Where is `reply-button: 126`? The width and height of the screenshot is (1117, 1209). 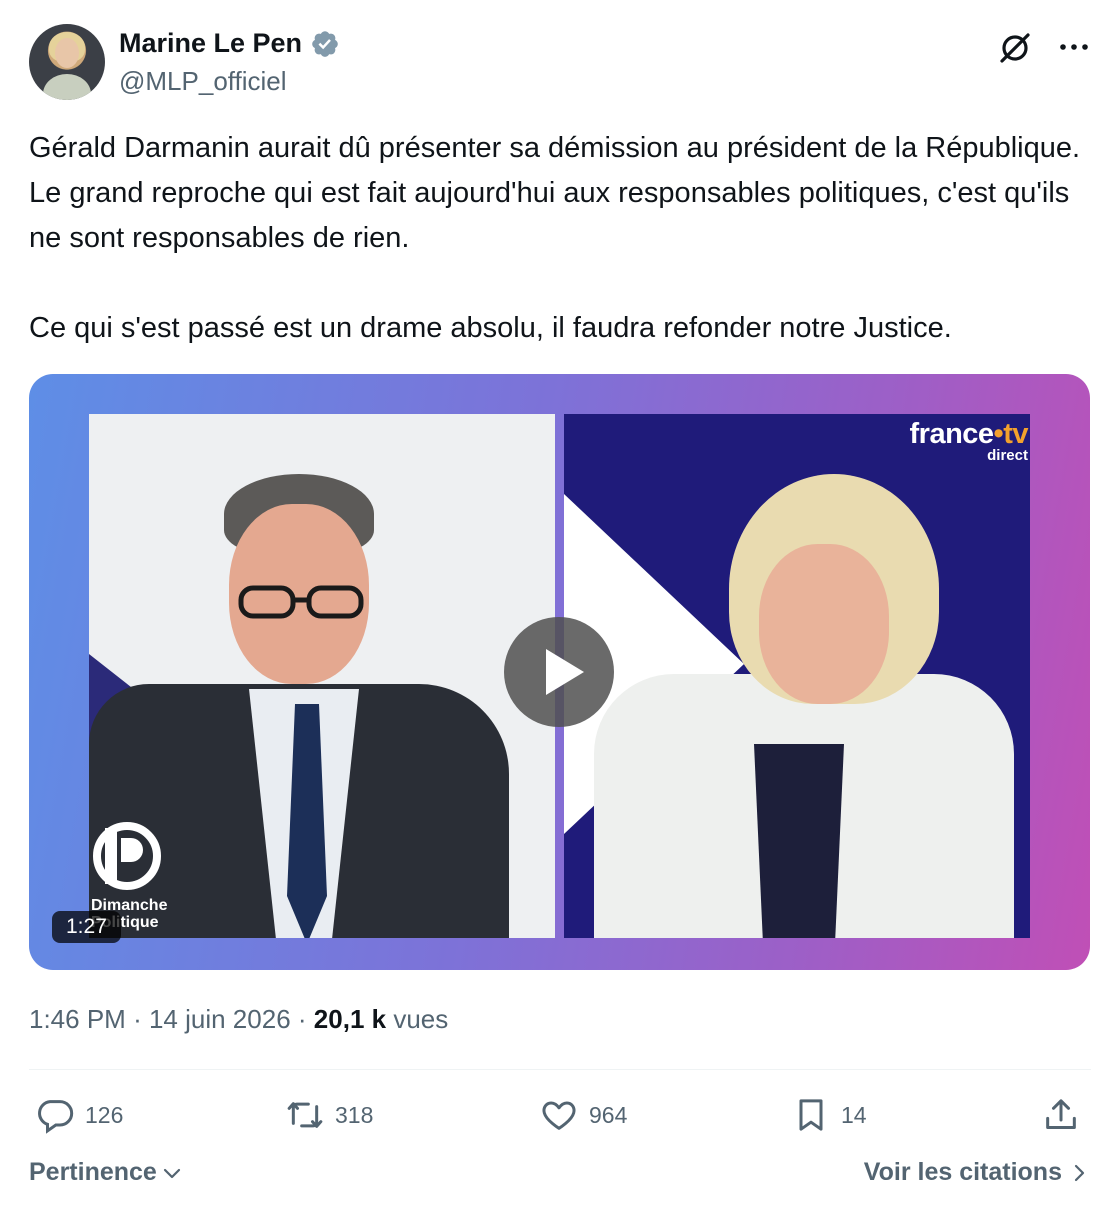 reply-button: 126 is located at coordinates (79, 1115).